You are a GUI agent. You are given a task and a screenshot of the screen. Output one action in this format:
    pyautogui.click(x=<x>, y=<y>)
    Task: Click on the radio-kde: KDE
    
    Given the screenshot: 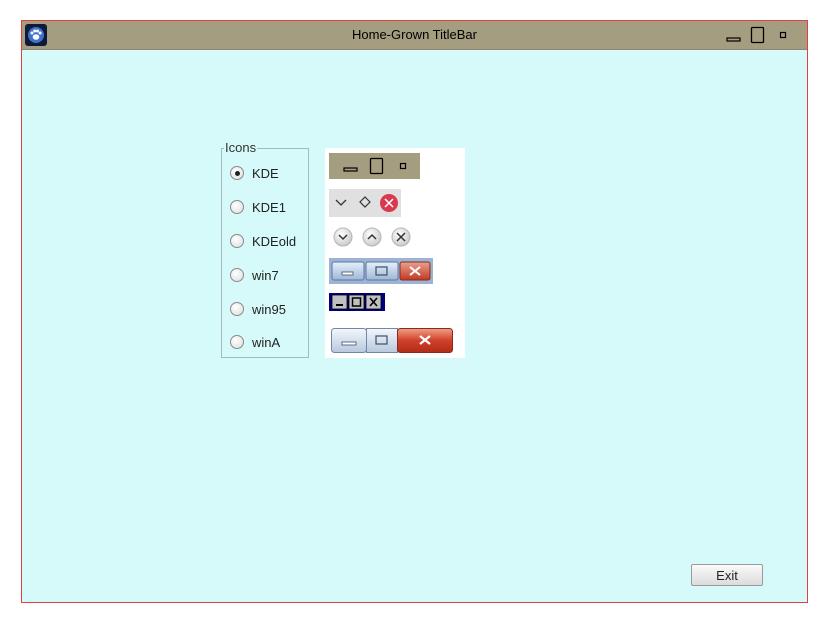 What is the action you would take?
    pyautogui.click(x=254, y=173)
    